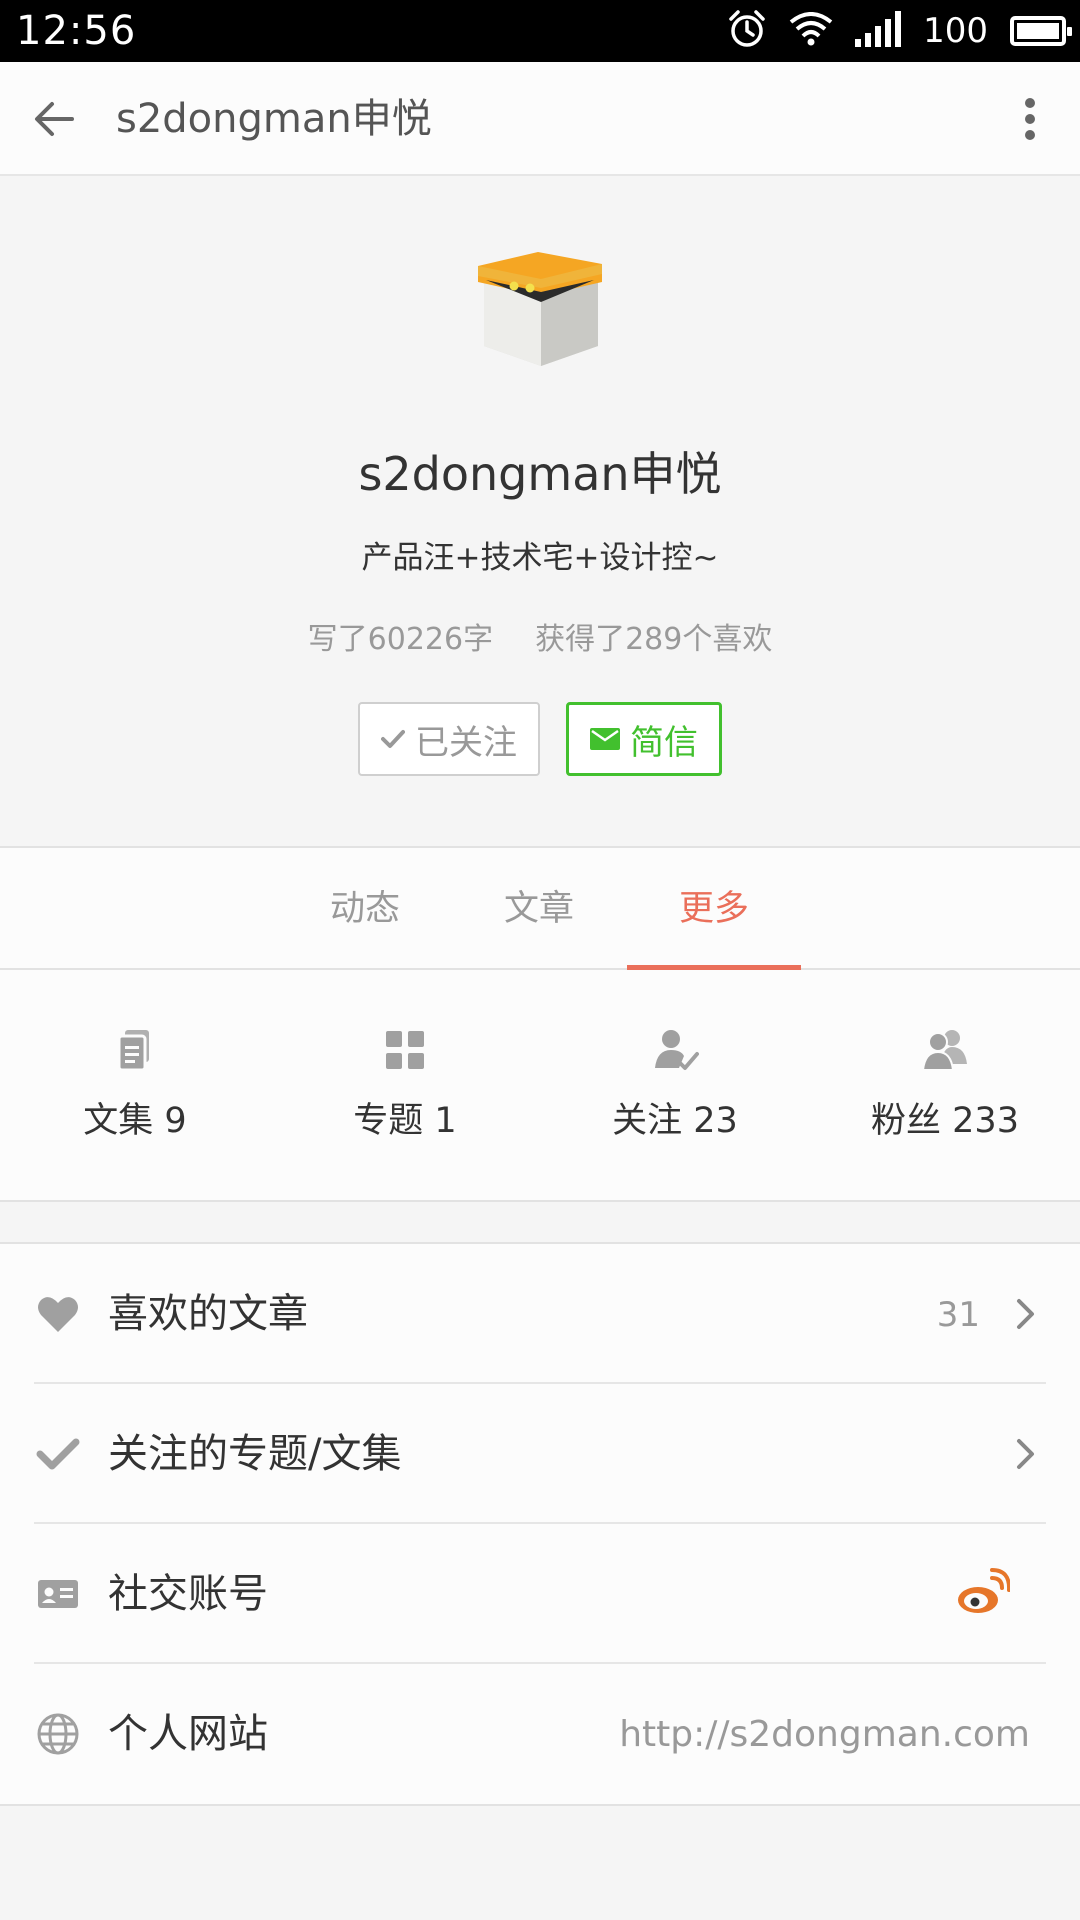  What do you see at coordinates (540, 31) in the screenshot?
I see `status-bar: 12:56 100` at bounding box center [540, 31].